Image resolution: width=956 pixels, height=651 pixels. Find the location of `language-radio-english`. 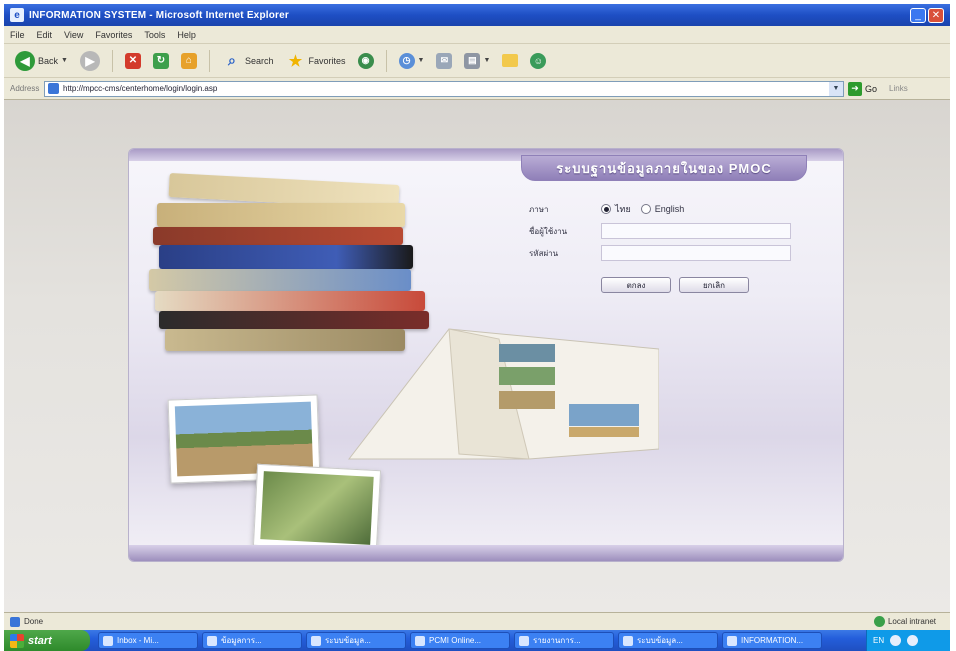

language-radio-english is located at coordinates (645, 209).